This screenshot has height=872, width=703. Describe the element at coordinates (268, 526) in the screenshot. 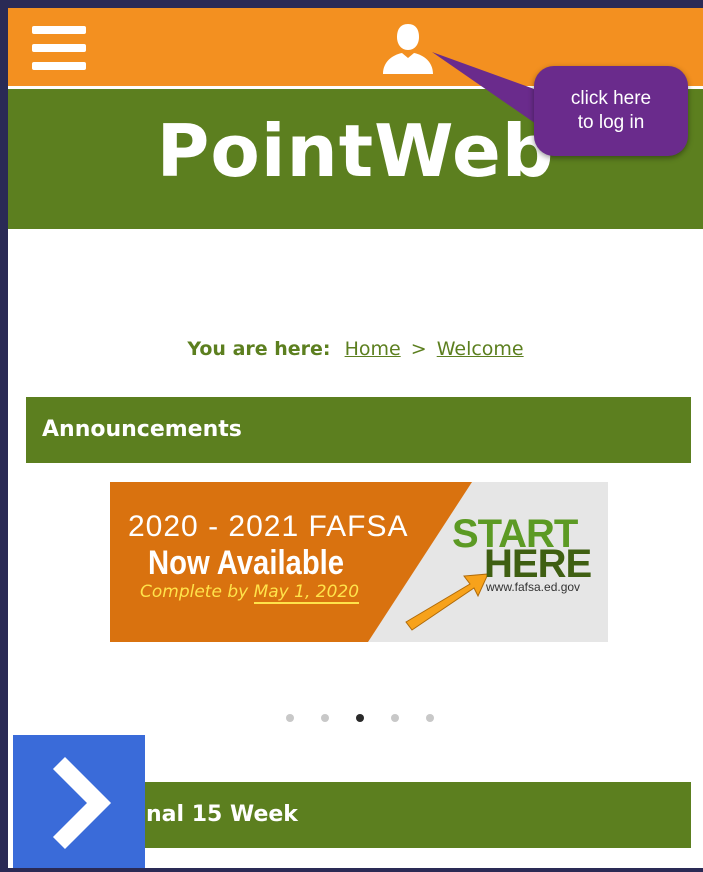

I see `fafsa-year-text: 2020 - 2021 FAFSA` at that location.